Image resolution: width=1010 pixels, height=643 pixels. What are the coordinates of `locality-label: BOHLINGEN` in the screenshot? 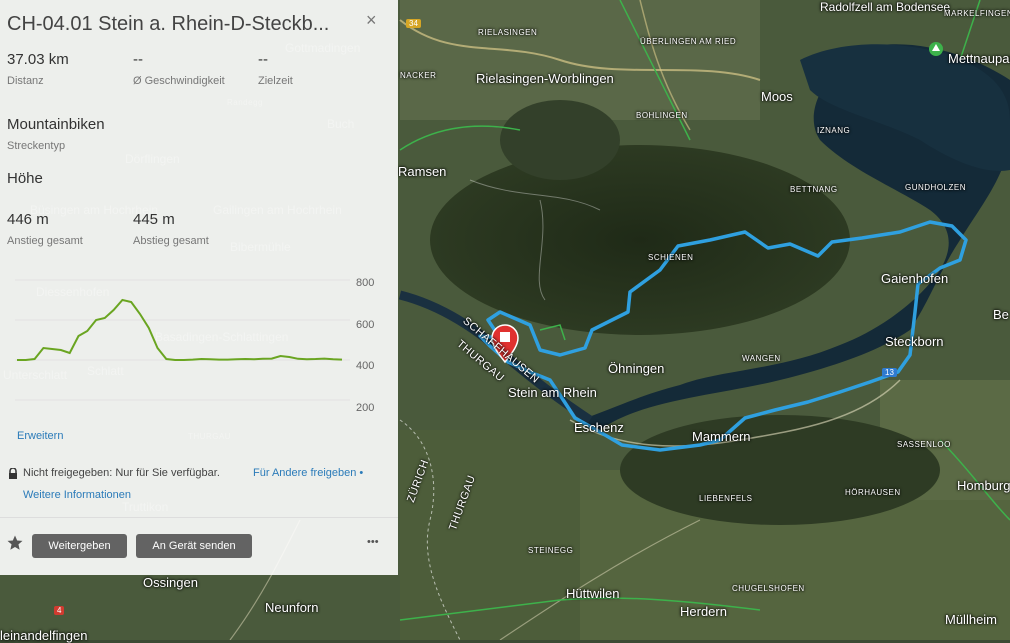 It's located at (662, 115).